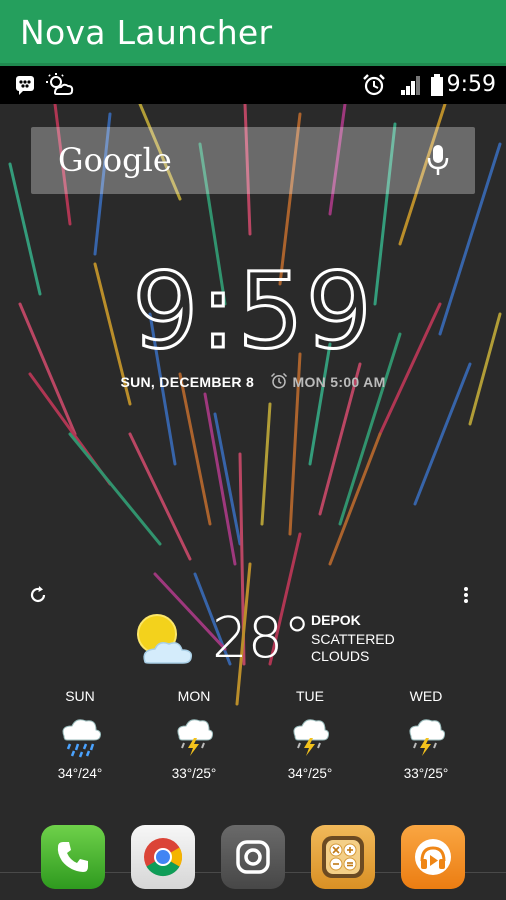  What do you see at coordinates (438, 162) in the screenshot?
I see `microphone-icon` at bounding box center [438, 162].